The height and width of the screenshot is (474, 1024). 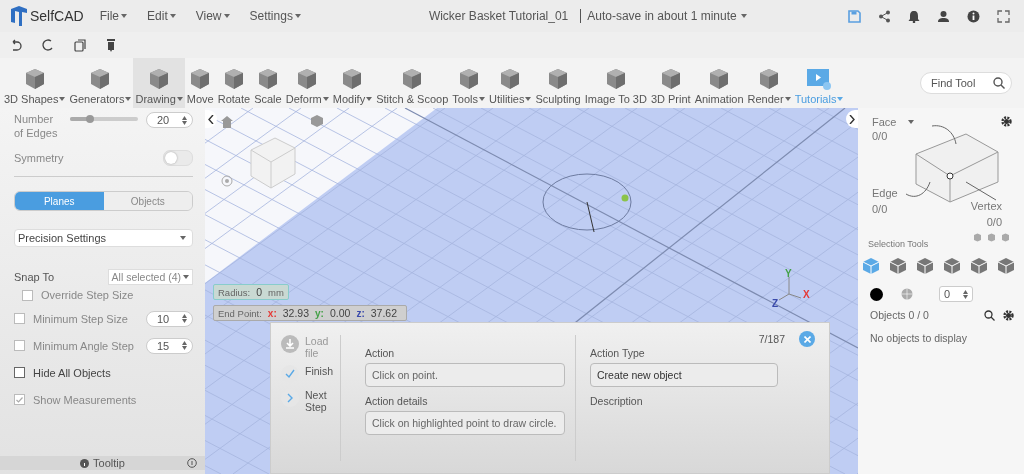 I want to click on close-button, so click(x=807, y=339).